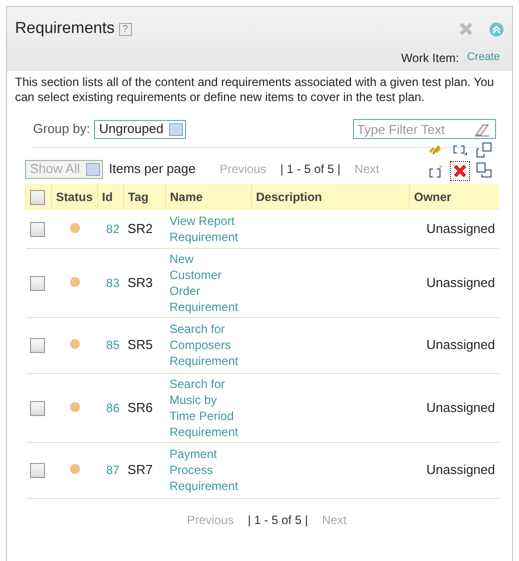  What do you see at coordinates (140, 407) in the screenshot?
I see `tag-text: SR6` at bounding box center [140, 407].